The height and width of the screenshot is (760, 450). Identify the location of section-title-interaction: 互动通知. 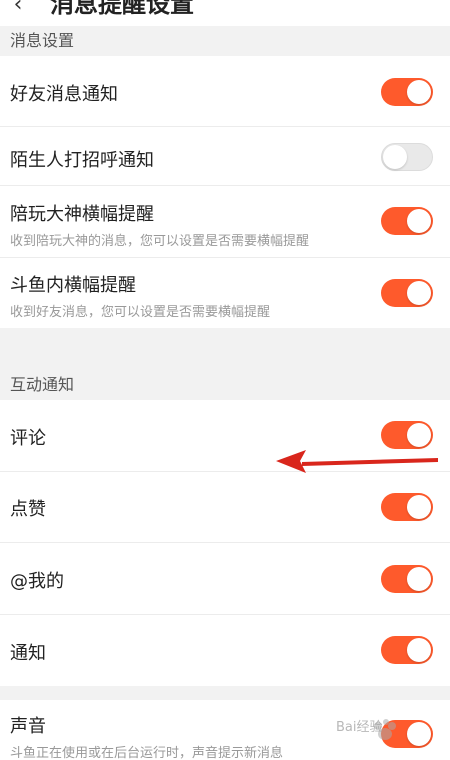
(42, 384).